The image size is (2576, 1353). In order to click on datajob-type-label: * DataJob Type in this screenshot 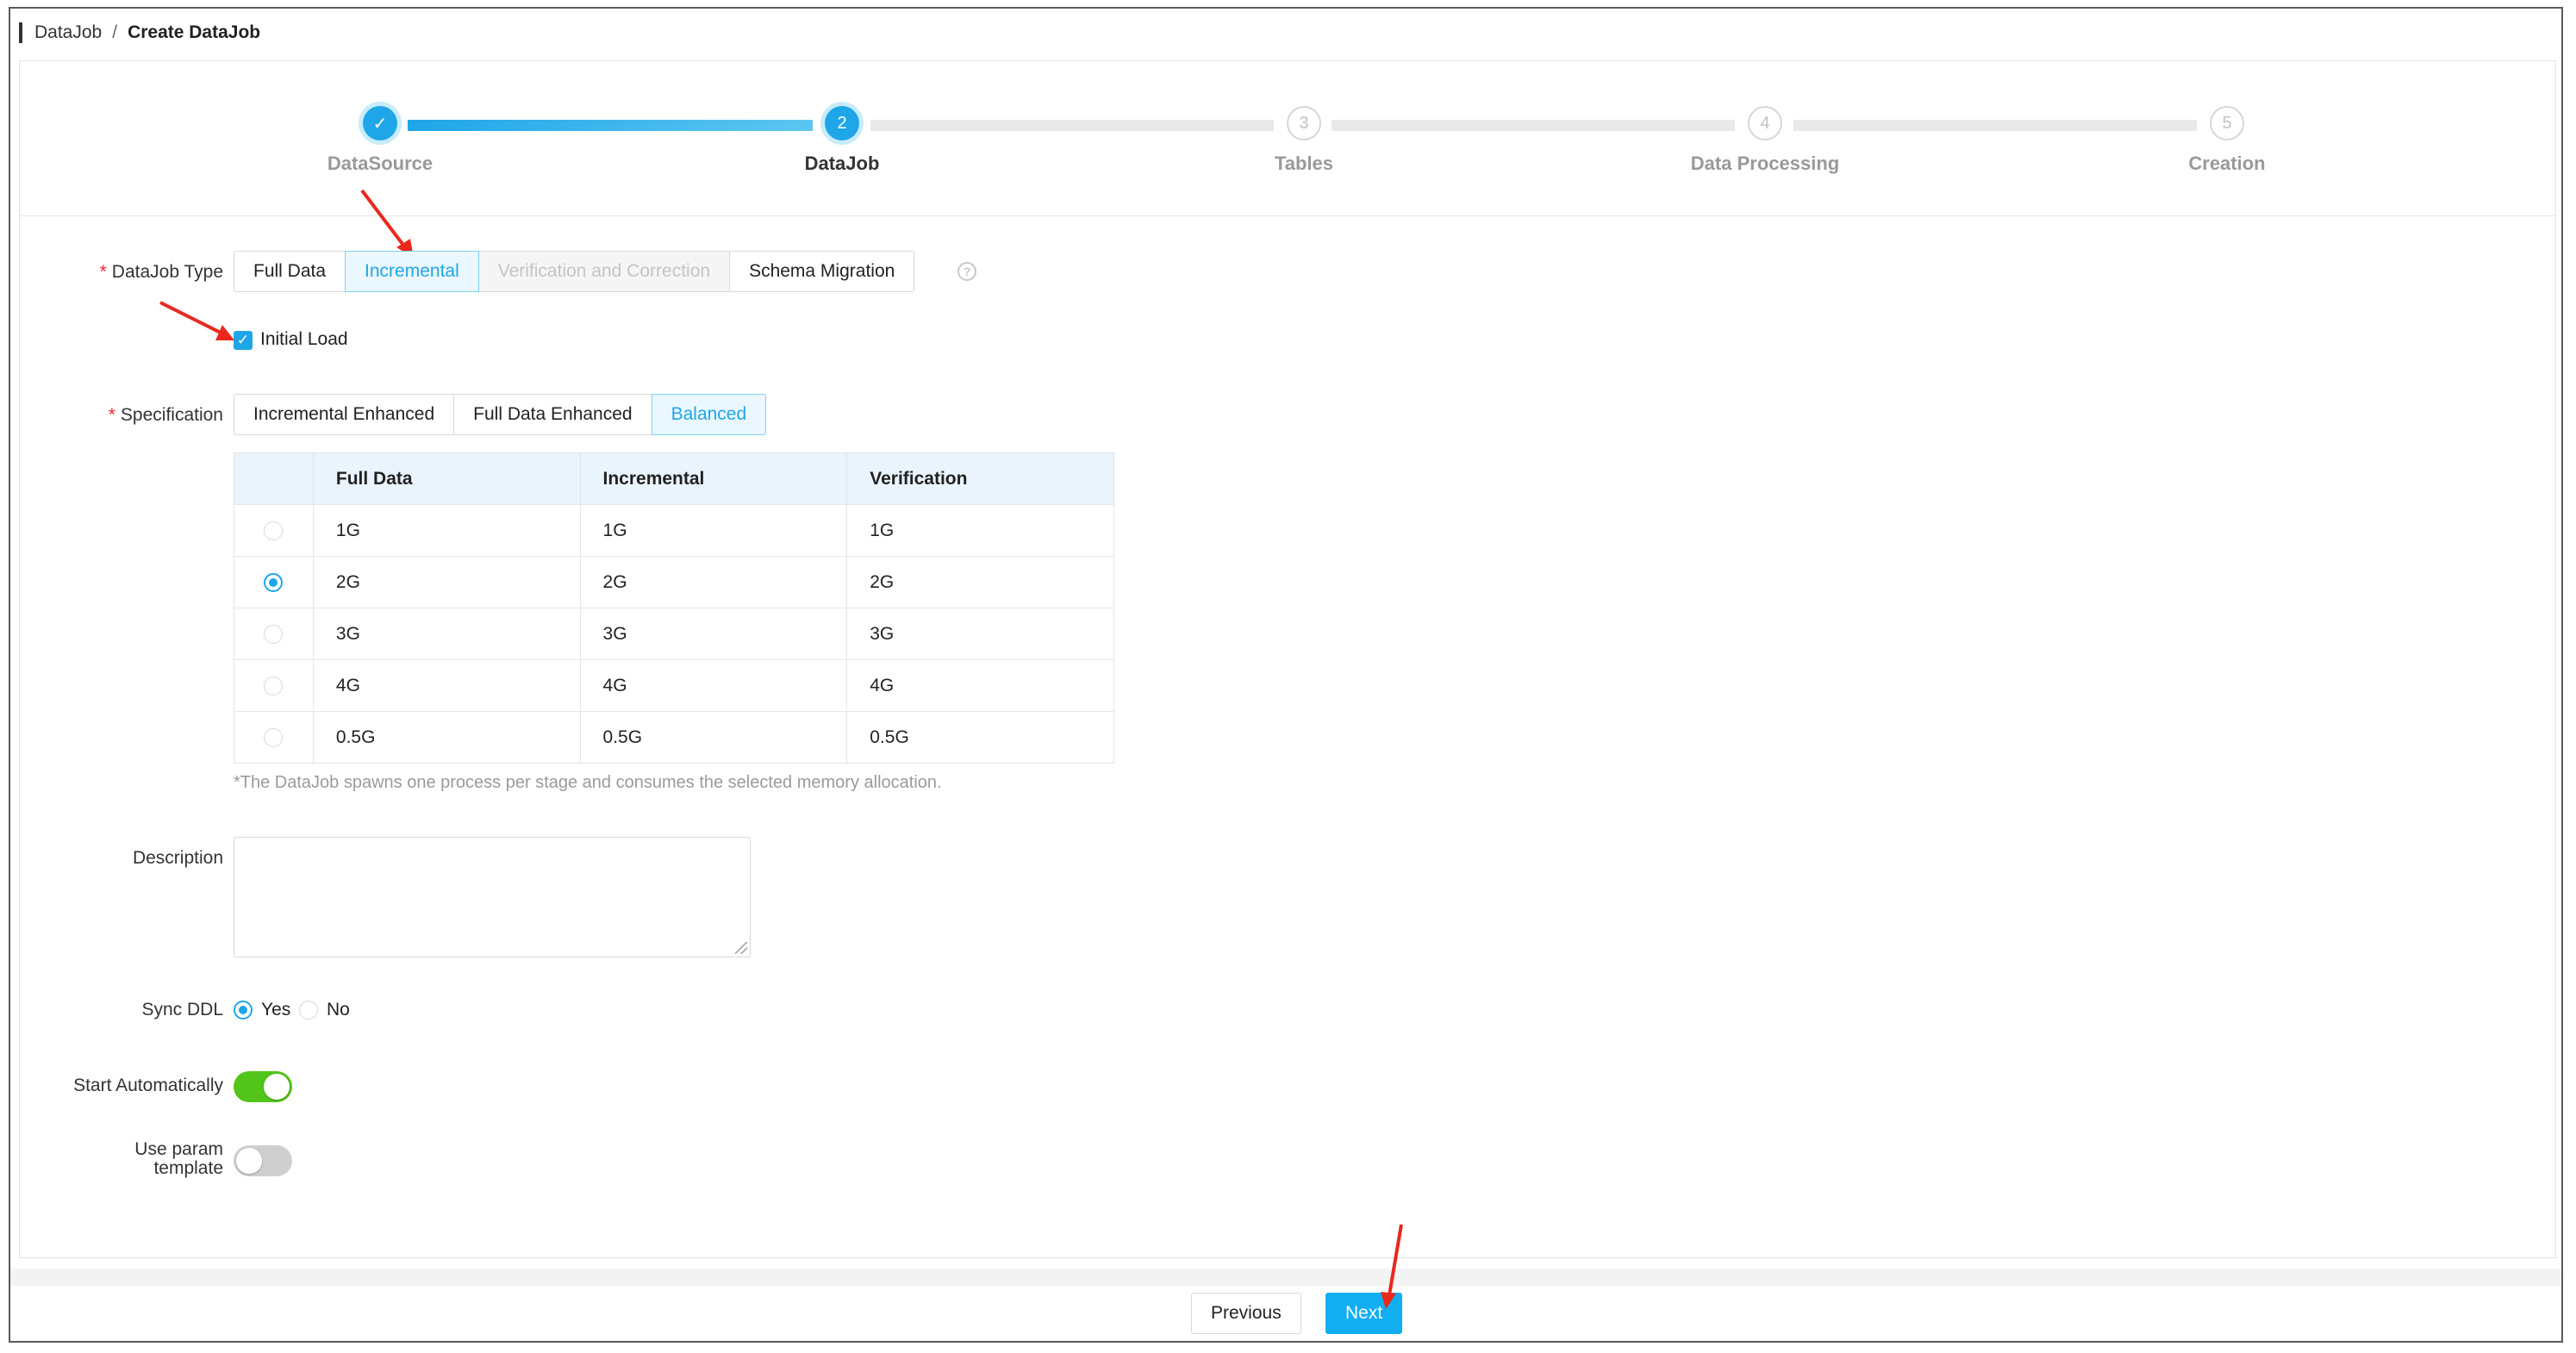, I will do `click(121, 272)`.